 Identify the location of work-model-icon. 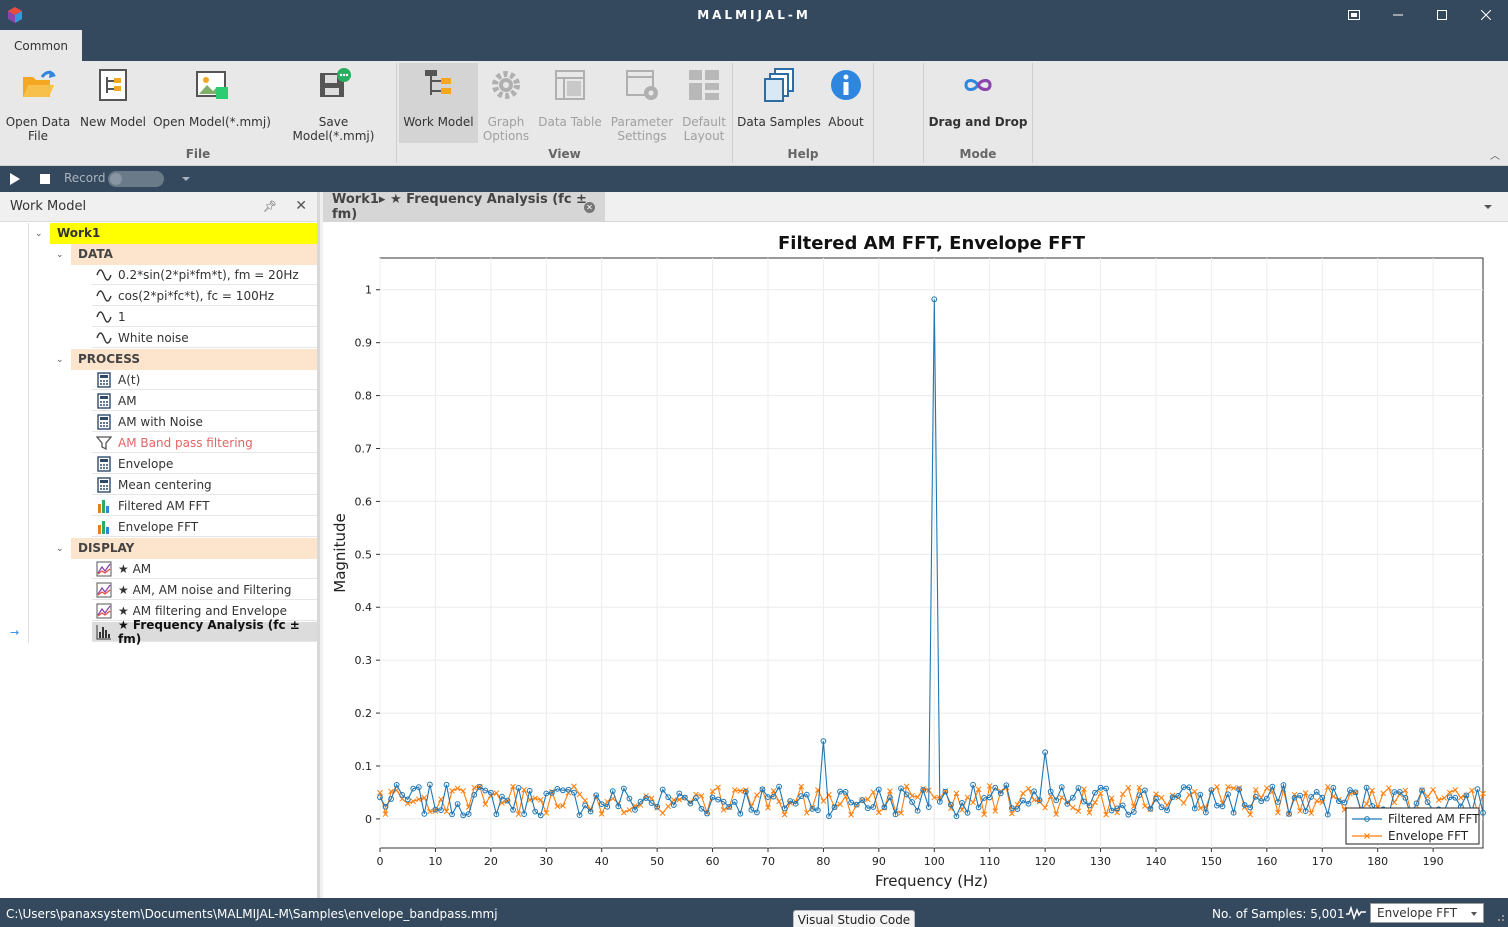
(437, 82).